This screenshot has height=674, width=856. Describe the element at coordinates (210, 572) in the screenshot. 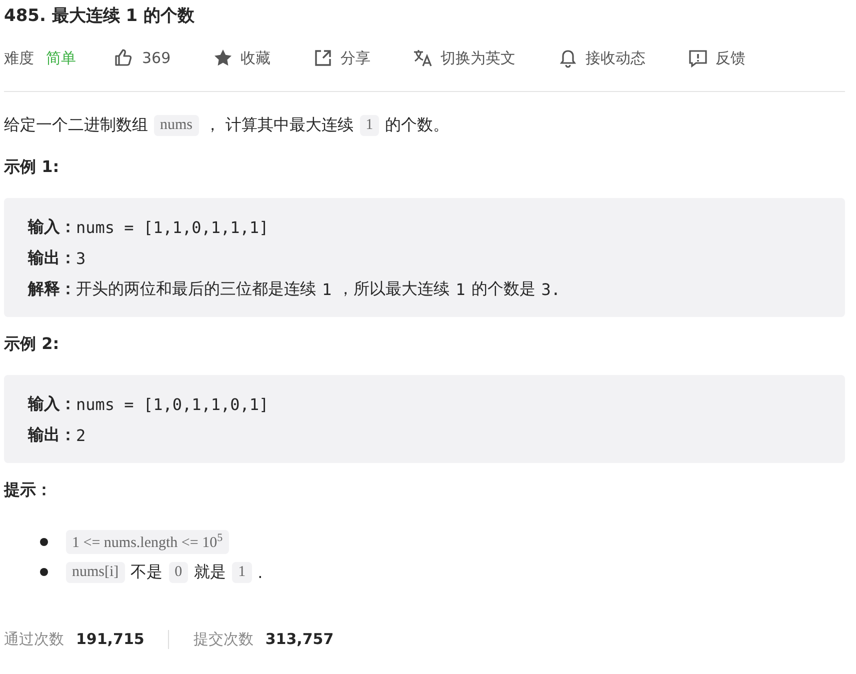

I see `description-text: 就是` at that location.